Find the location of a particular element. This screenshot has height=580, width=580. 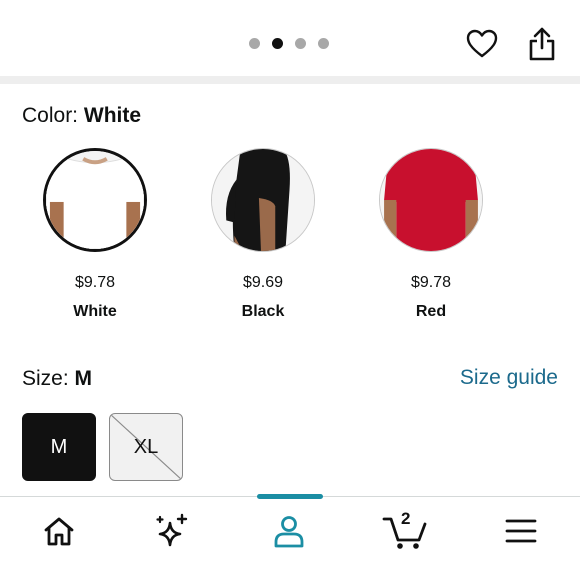

account-icon is located at coordinates (289, 531).